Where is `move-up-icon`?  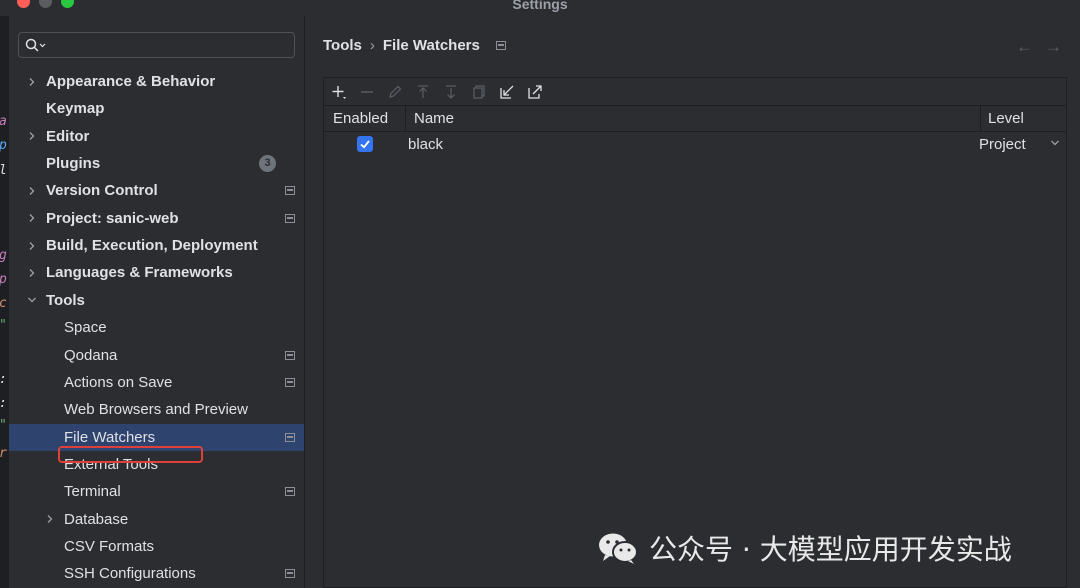
move-up-icon is located at coordinates (423, 92).